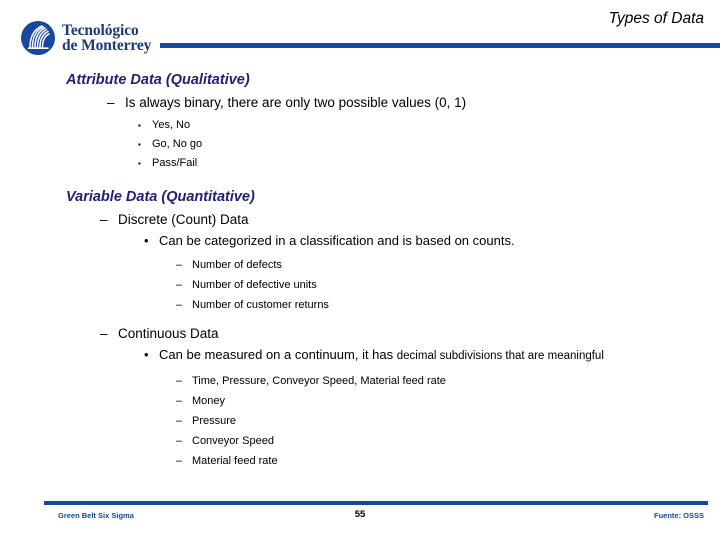 Image resolution: width=720 pixels, height=540 pixels. Describe the element at coordinates (360, 514) in the screenshot. I see `page-number: 55` at that location.